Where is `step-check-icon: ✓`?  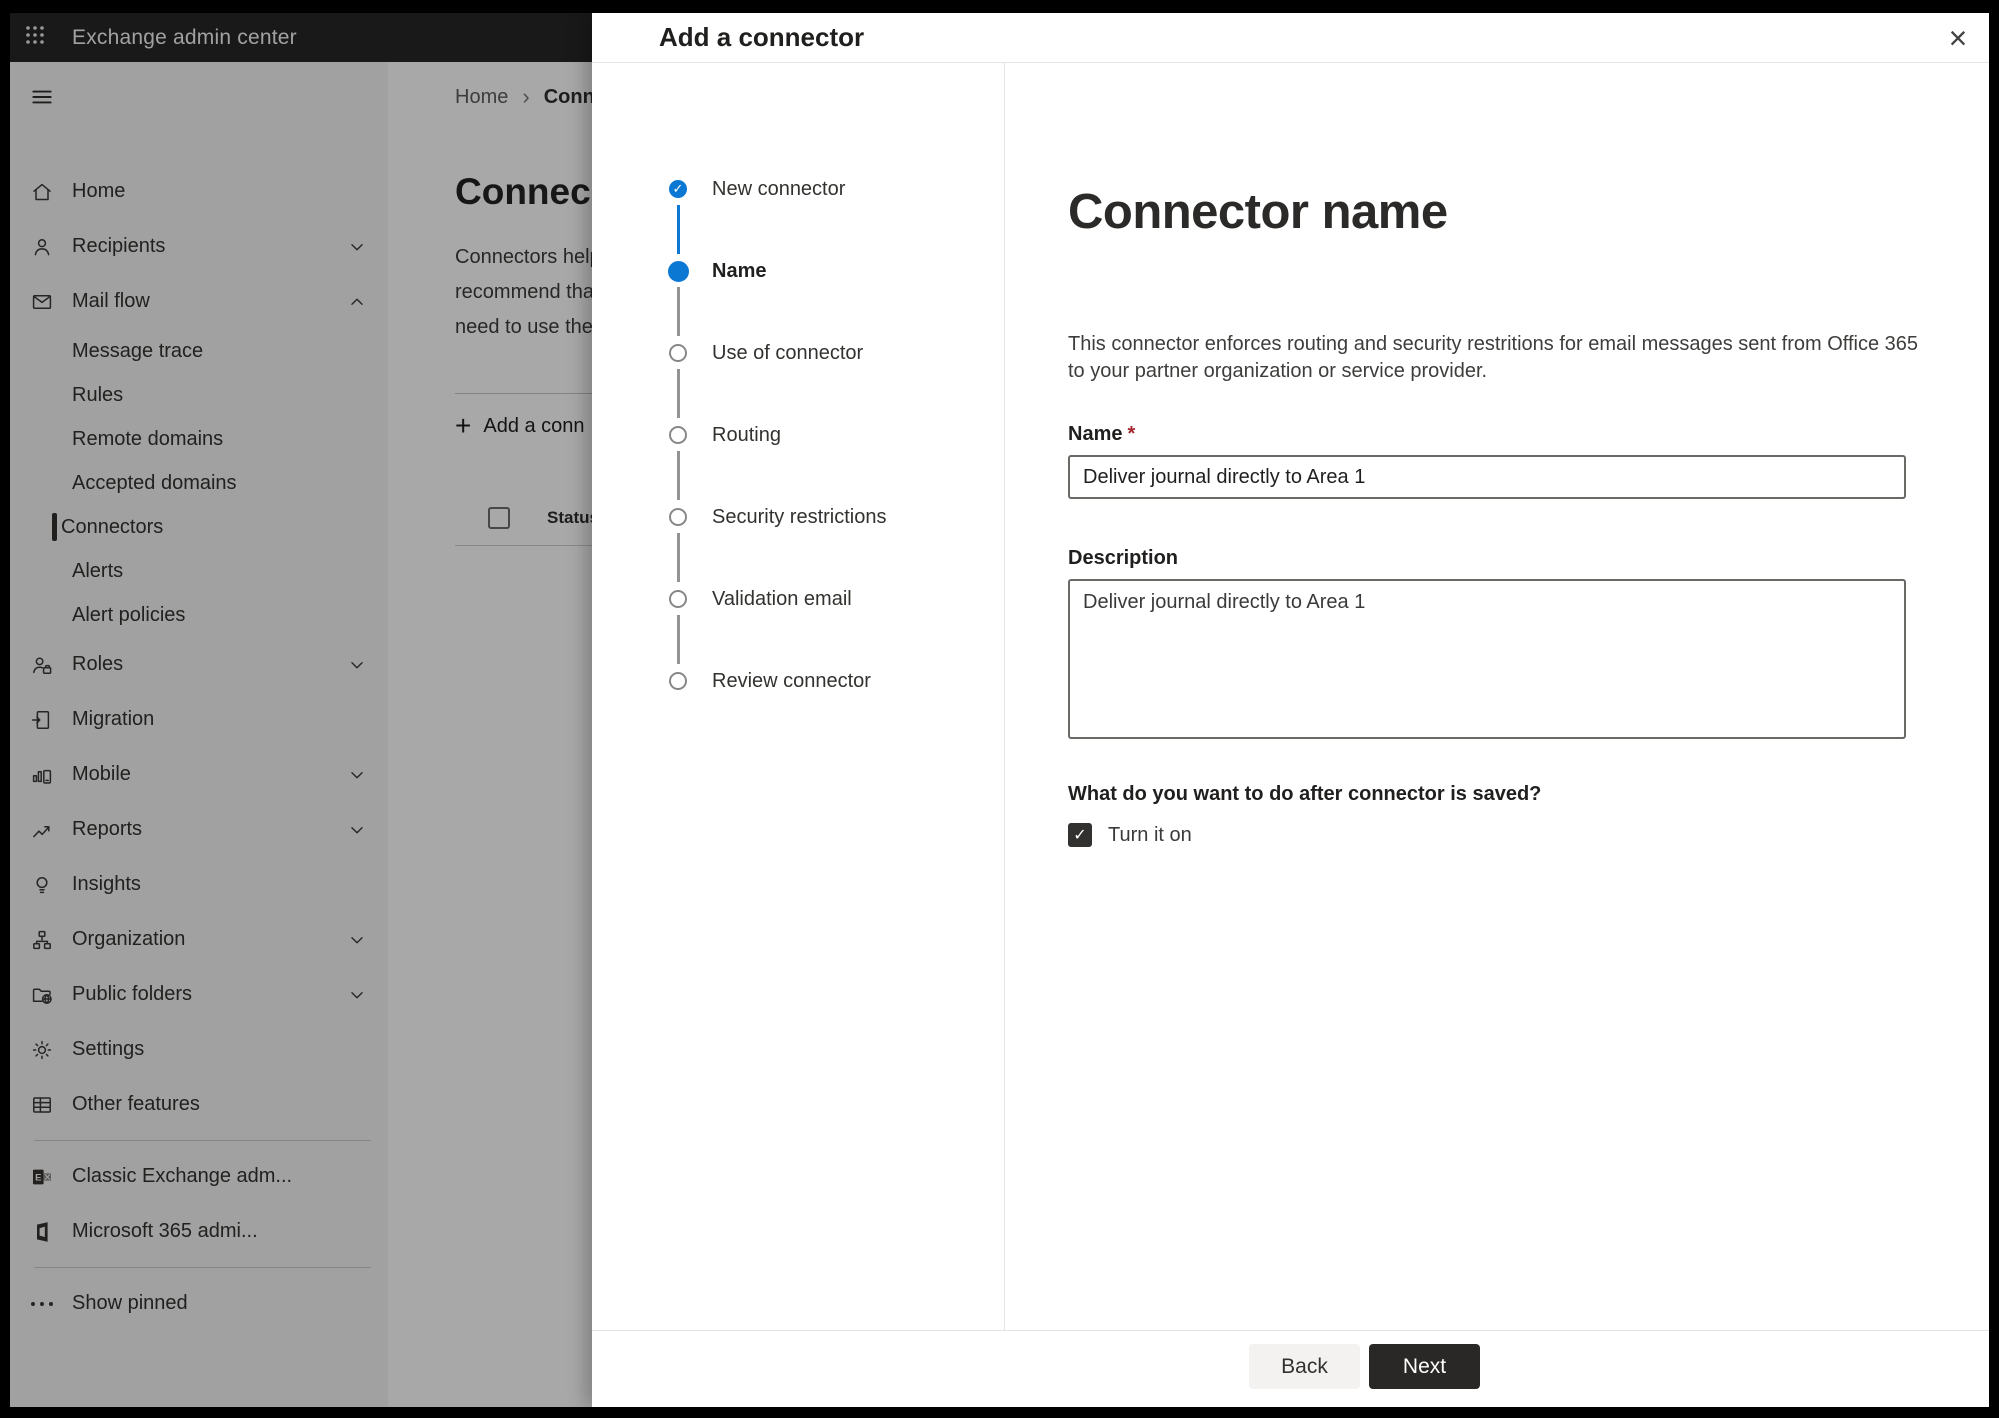
step-check-icon: ✓ is located at coordinates (678, 189).